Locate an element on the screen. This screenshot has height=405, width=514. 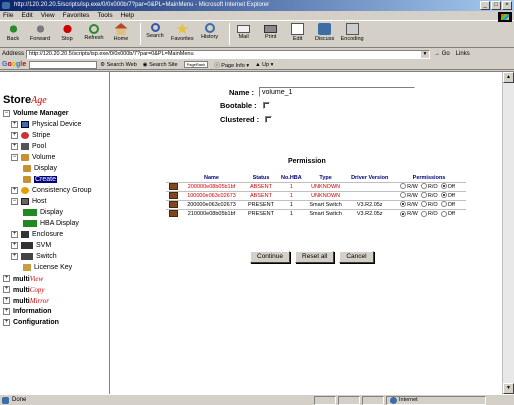
tree-volume-create: Create is located at coordinates (47, 179).